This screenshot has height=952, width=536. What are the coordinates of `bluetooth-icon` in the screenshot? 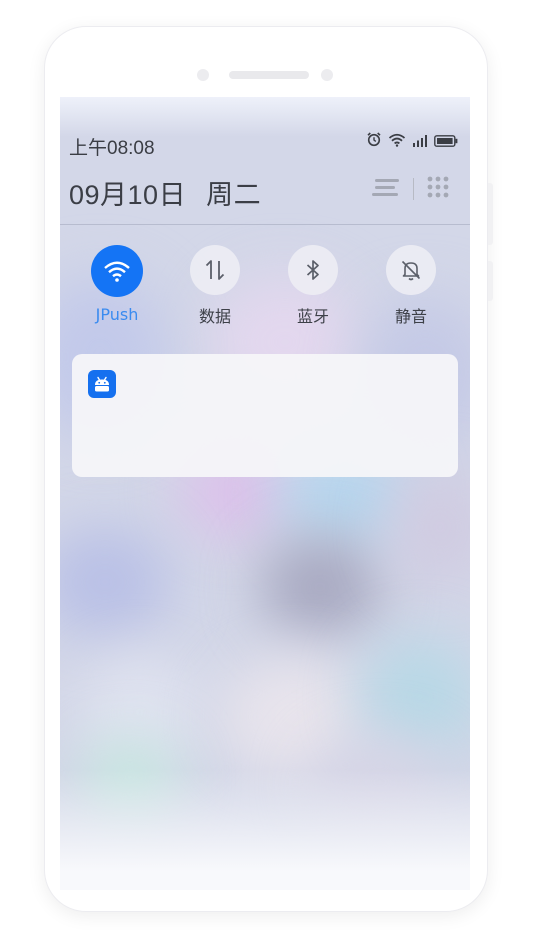 It's located at (313, 270).